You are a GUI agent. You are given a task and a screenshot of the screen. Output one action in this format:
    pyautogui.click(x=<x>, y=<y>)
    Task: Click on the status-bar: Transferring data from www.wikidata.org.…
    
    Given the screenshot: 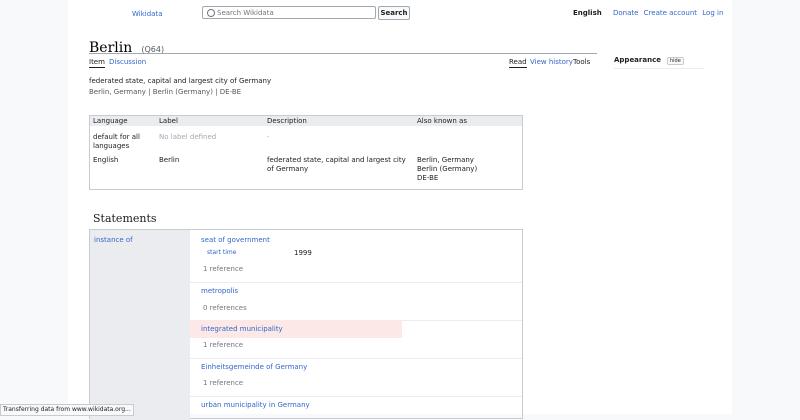 What is the action you would take?
    pyautogui.click(x=67, y=410)
    